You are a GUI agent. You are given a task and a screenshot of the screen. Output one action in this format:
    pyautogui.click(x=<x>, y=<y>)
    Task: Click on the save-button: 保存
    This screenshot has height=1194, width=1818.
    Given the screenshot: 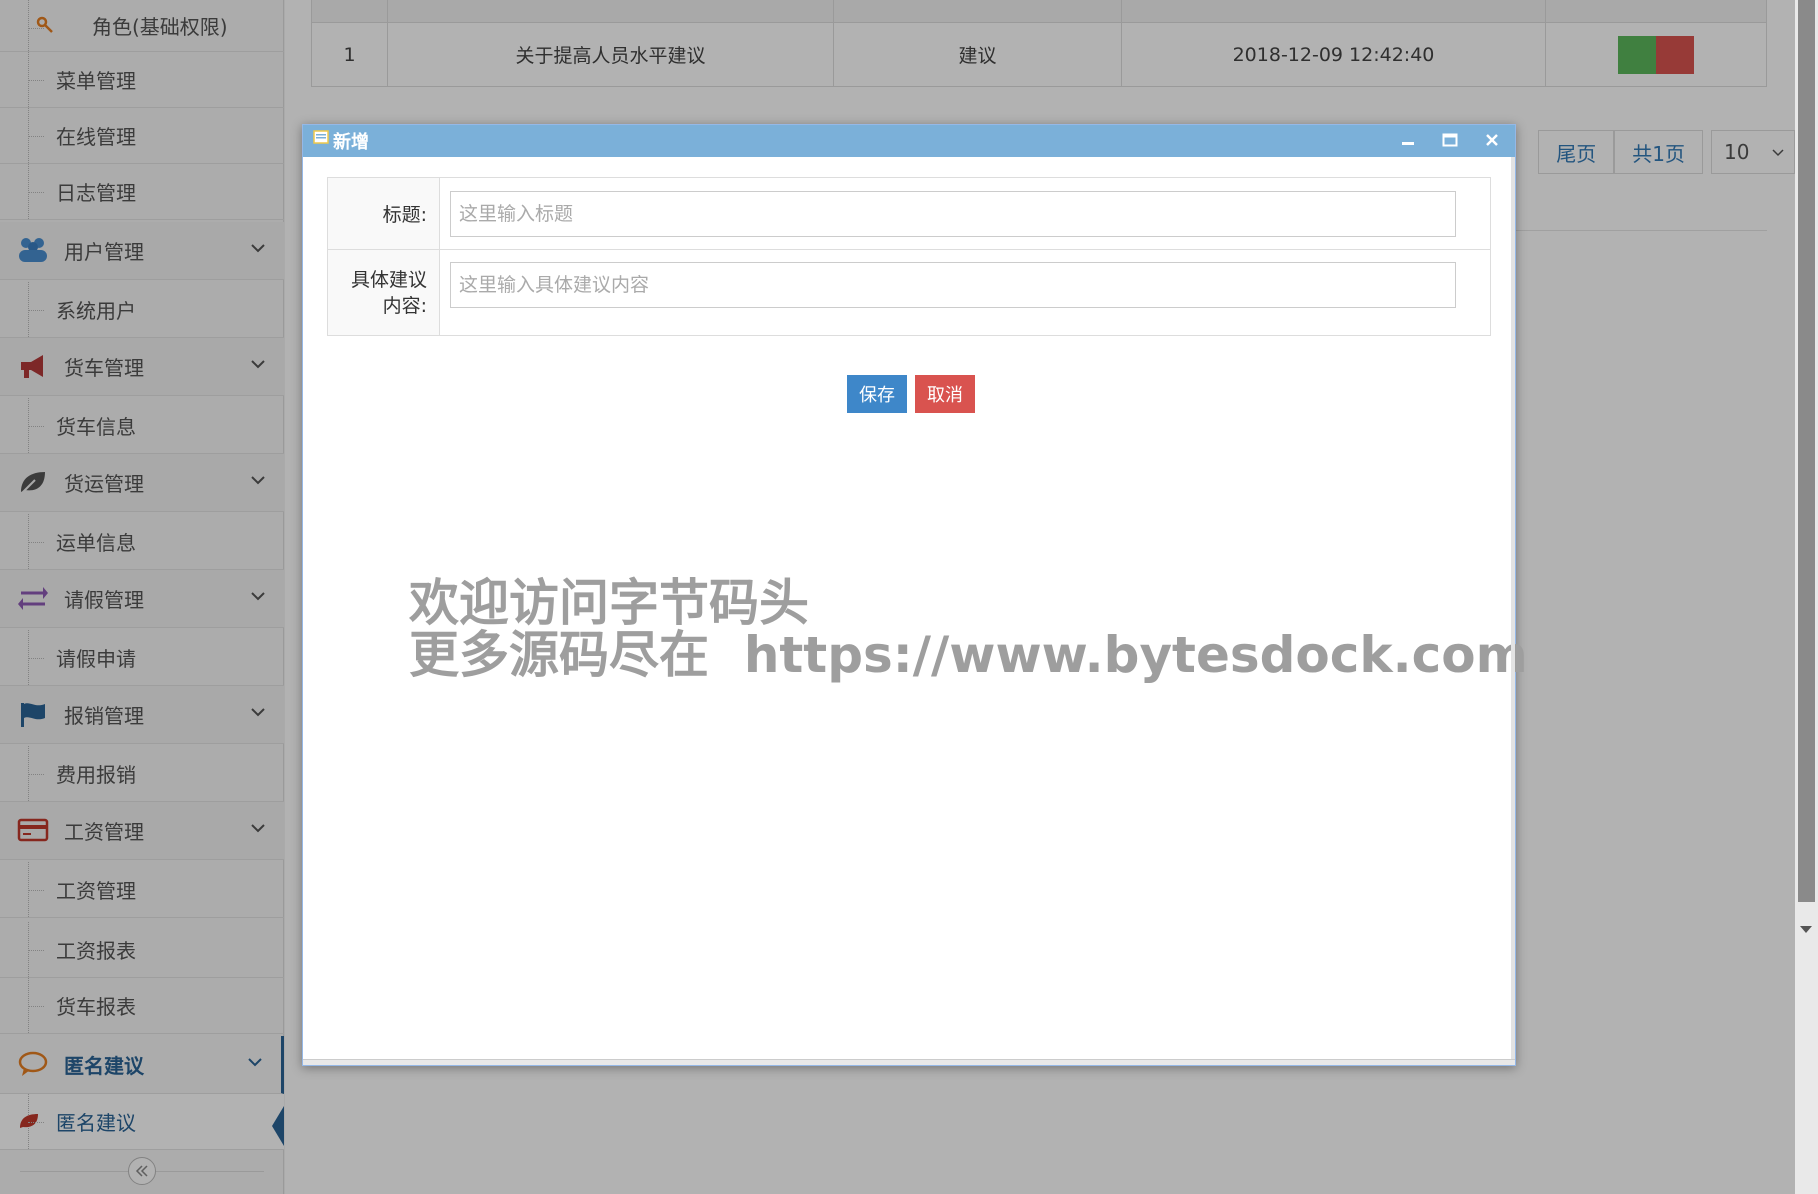 What is the action you would take?
    pyautogui.click(x=877, y=394)
    